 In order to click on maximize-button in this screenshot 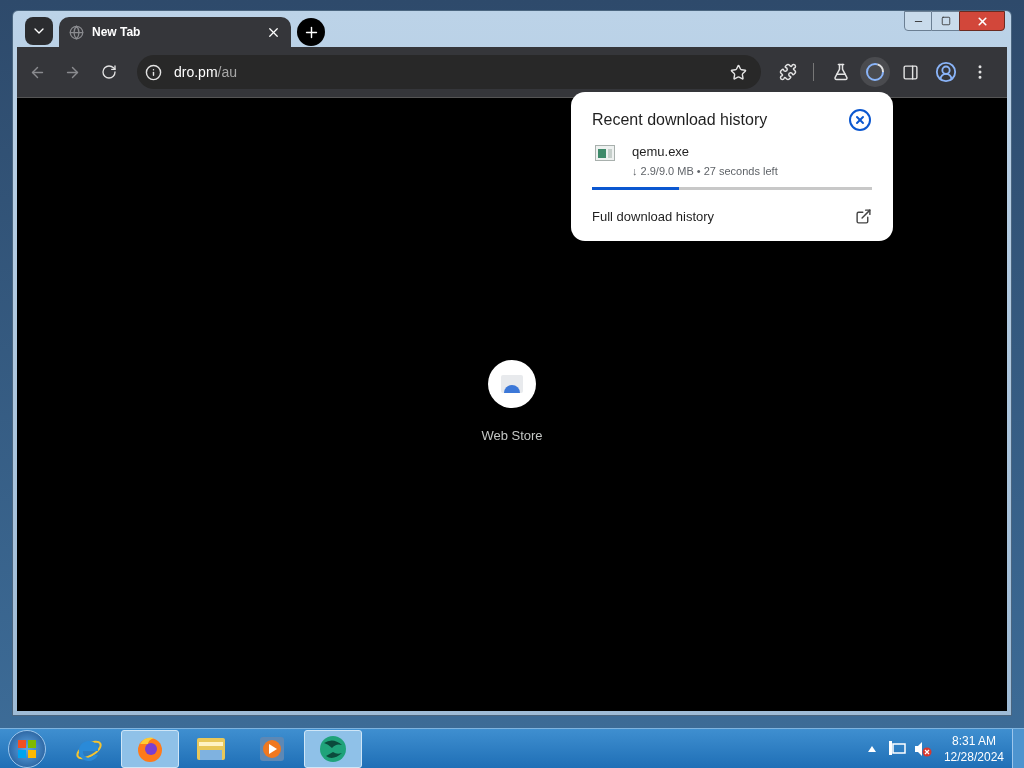, I will do `click(945, 21)`.